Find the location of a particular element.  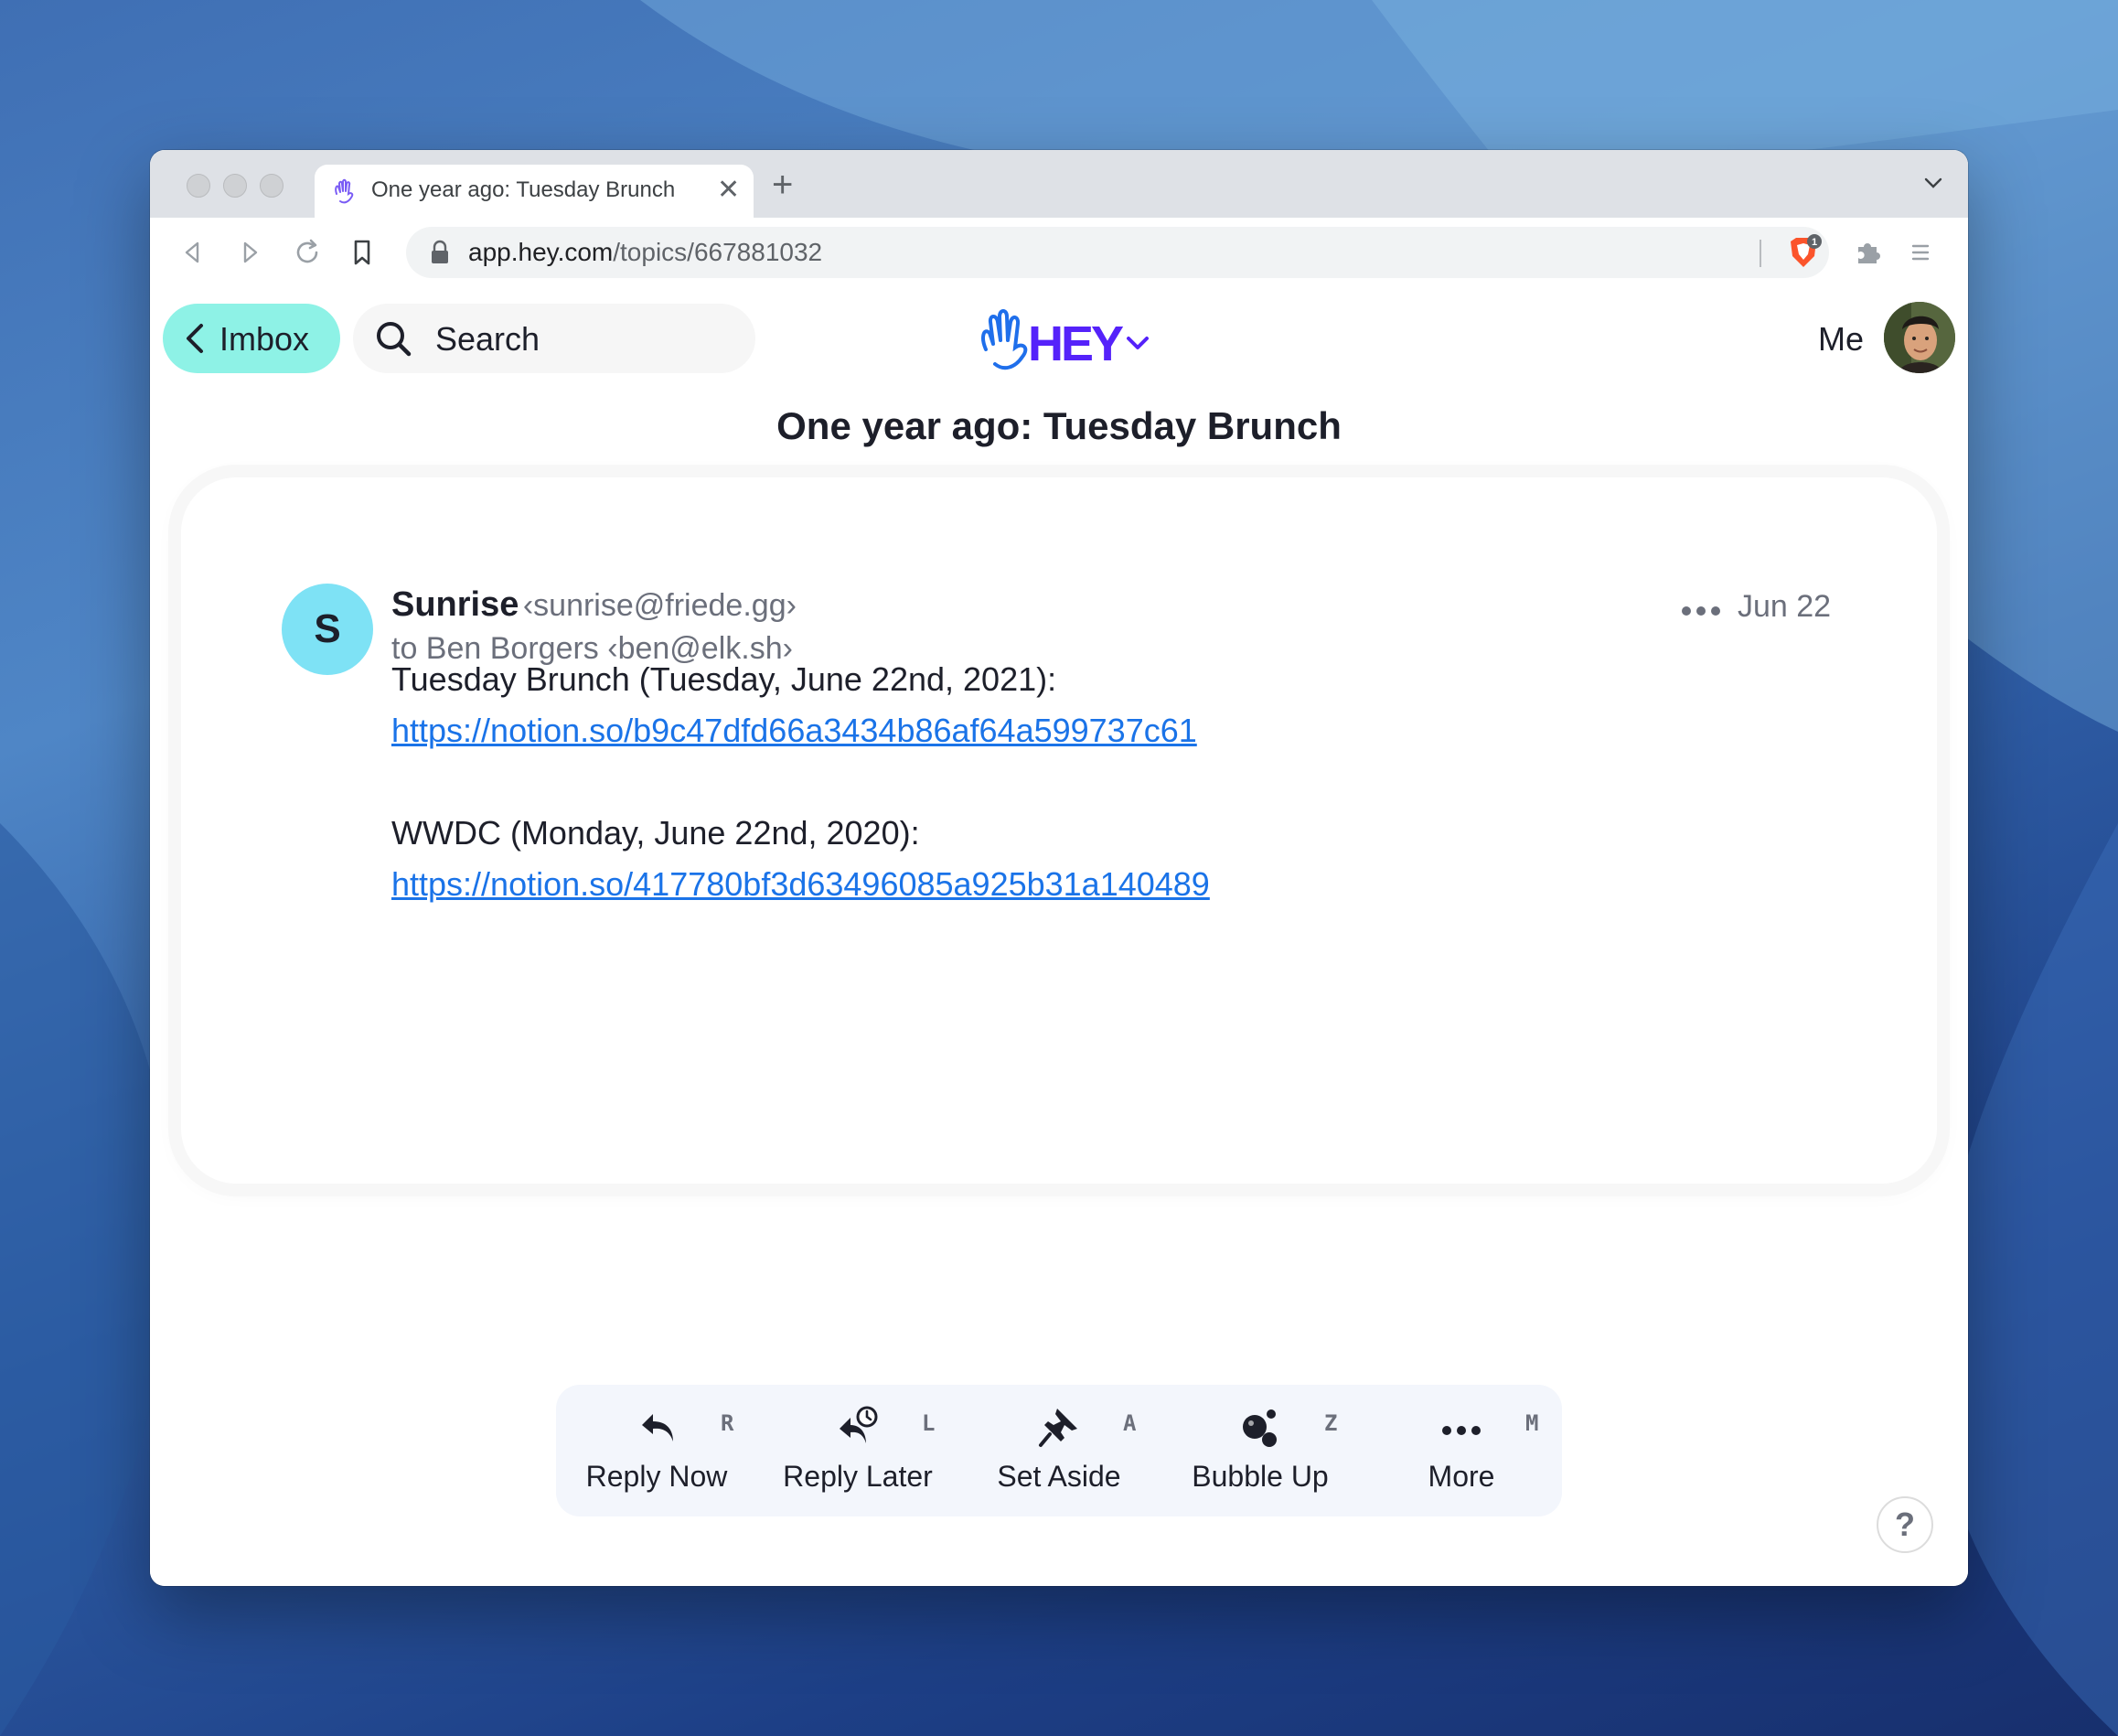

reload-icon is located at coordinates (307, 253).